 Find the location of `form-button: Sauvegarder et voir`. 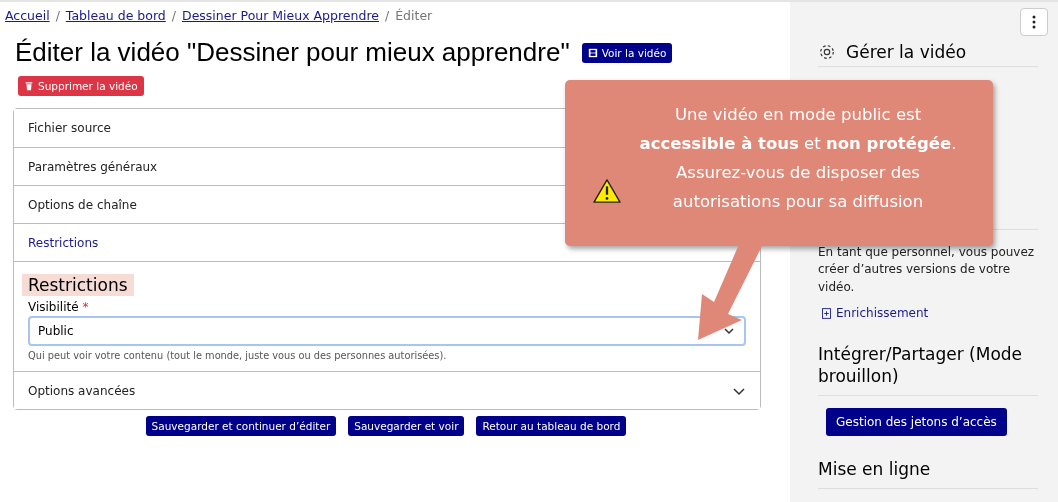

form-button: Sauvegarder et voir is located at coordinates (406, 426).